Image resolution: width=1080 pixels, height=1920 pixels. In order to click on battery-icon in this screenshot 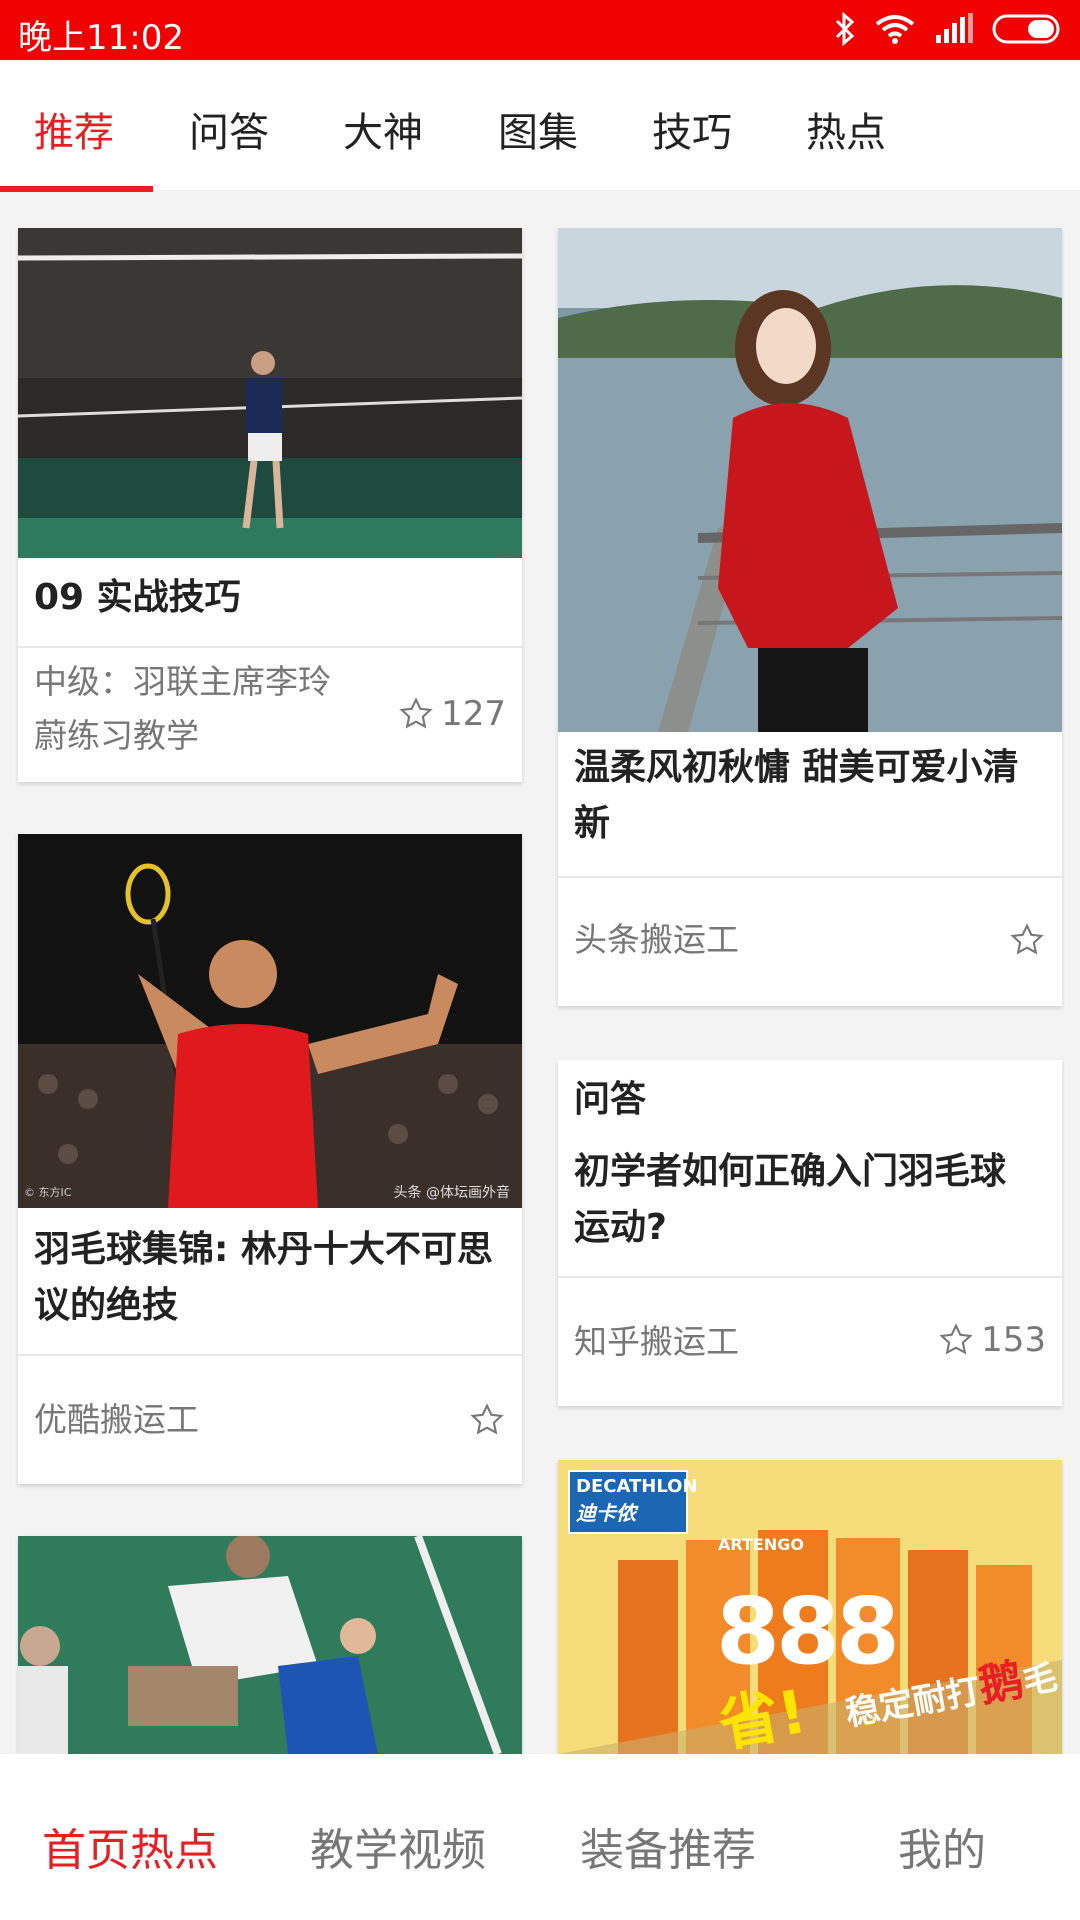, I will do `click(1026, 29)`.